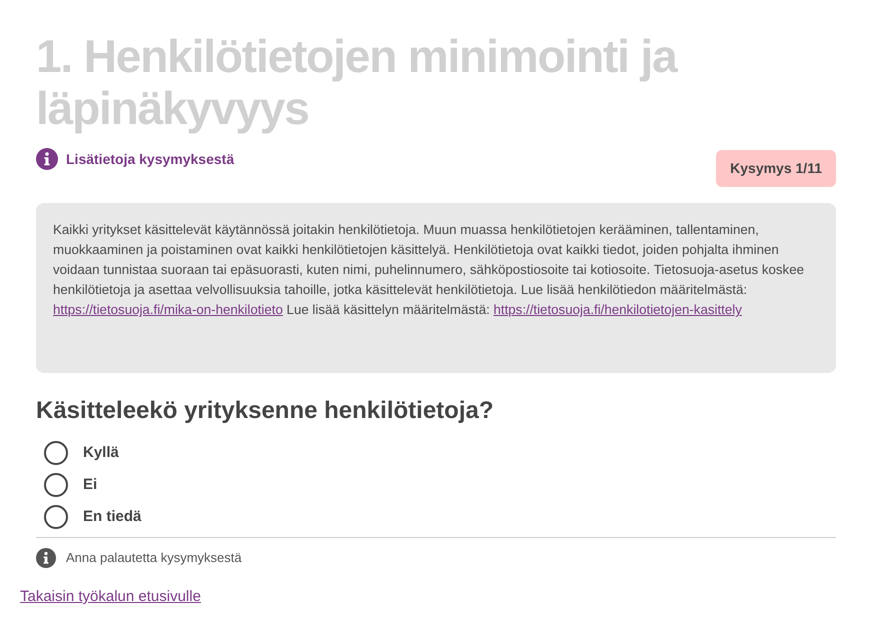 Image resolution: width=874 pixels, height=639 pixels. Describe the element at coordinates (101, 452) in the screenshot. I see `option-label: Kyllä` at that location.